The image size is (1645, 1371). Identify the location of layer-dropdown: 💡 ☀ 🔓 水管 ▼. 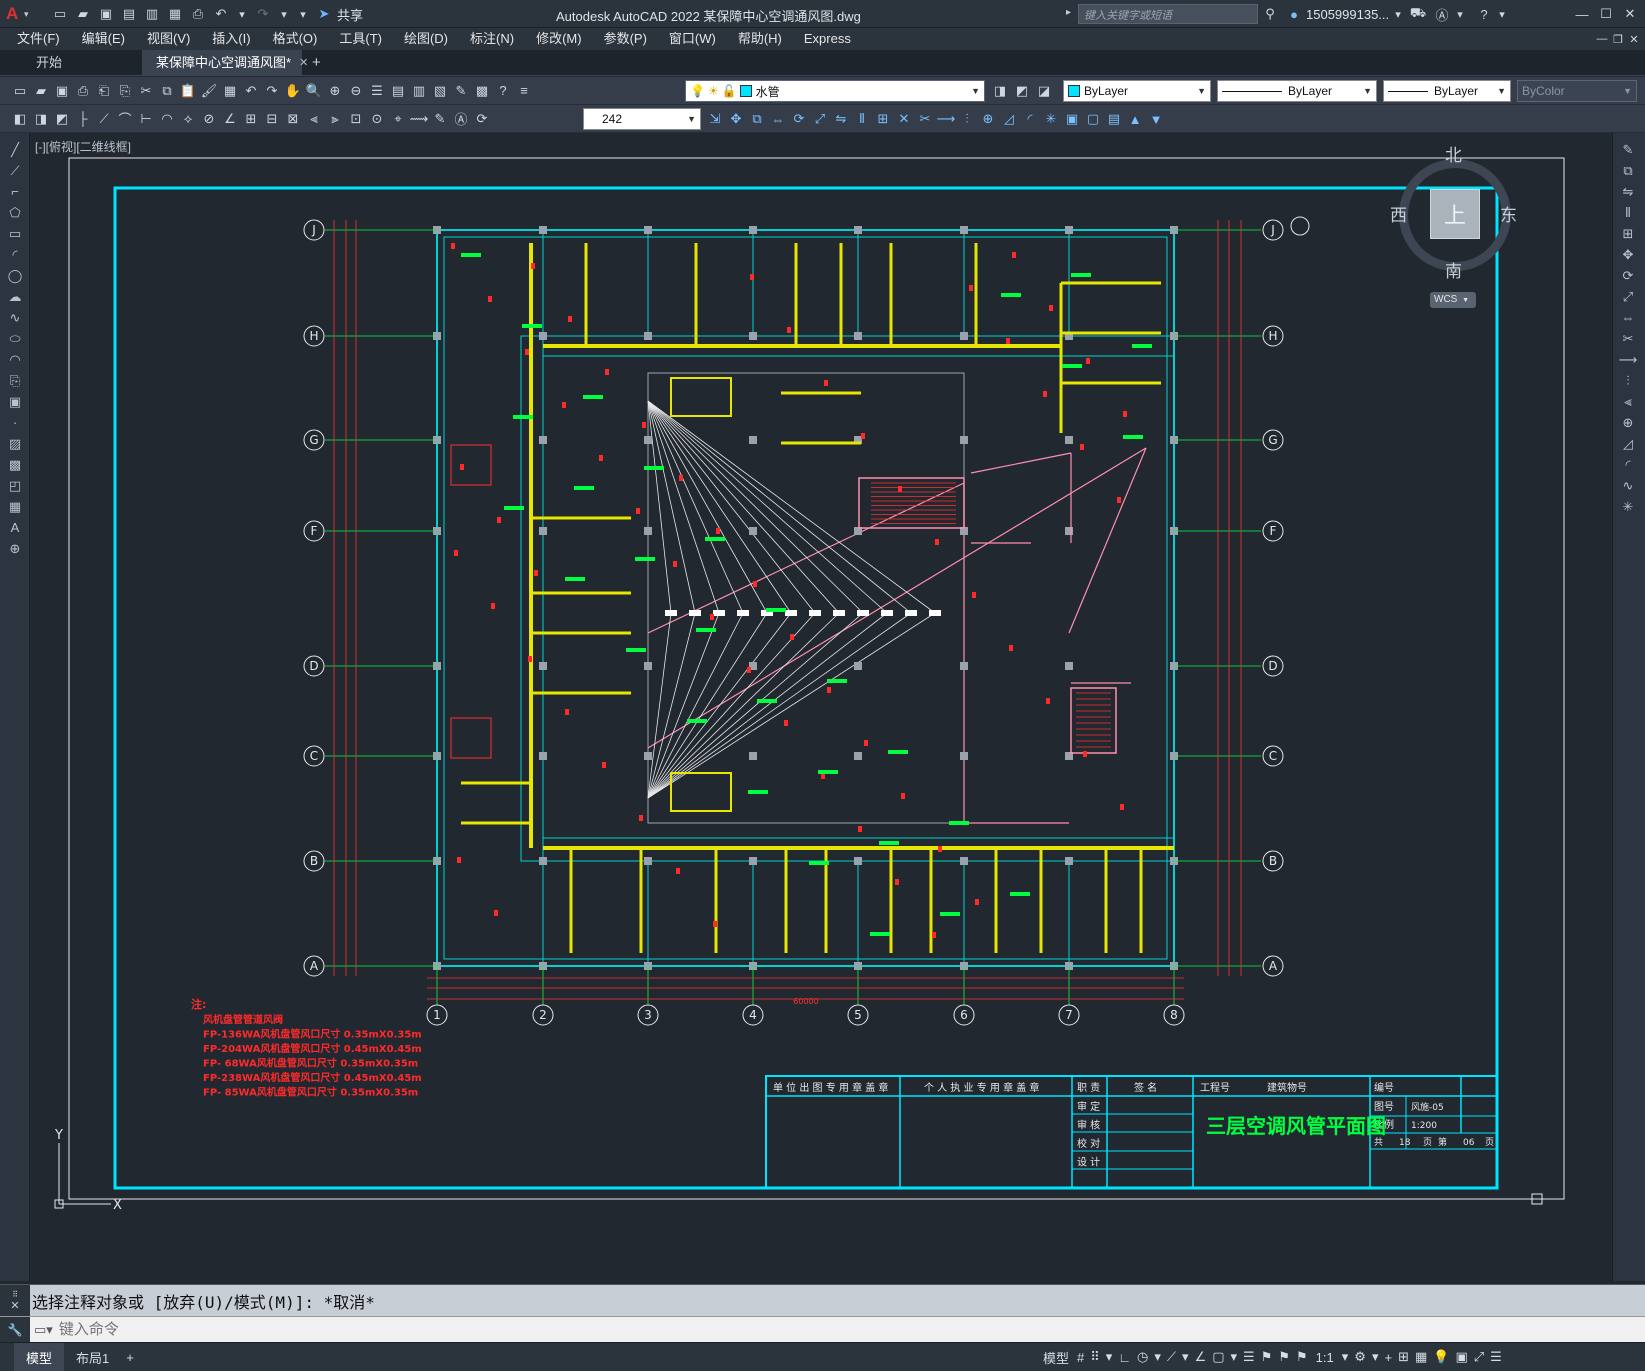
(835, 91).